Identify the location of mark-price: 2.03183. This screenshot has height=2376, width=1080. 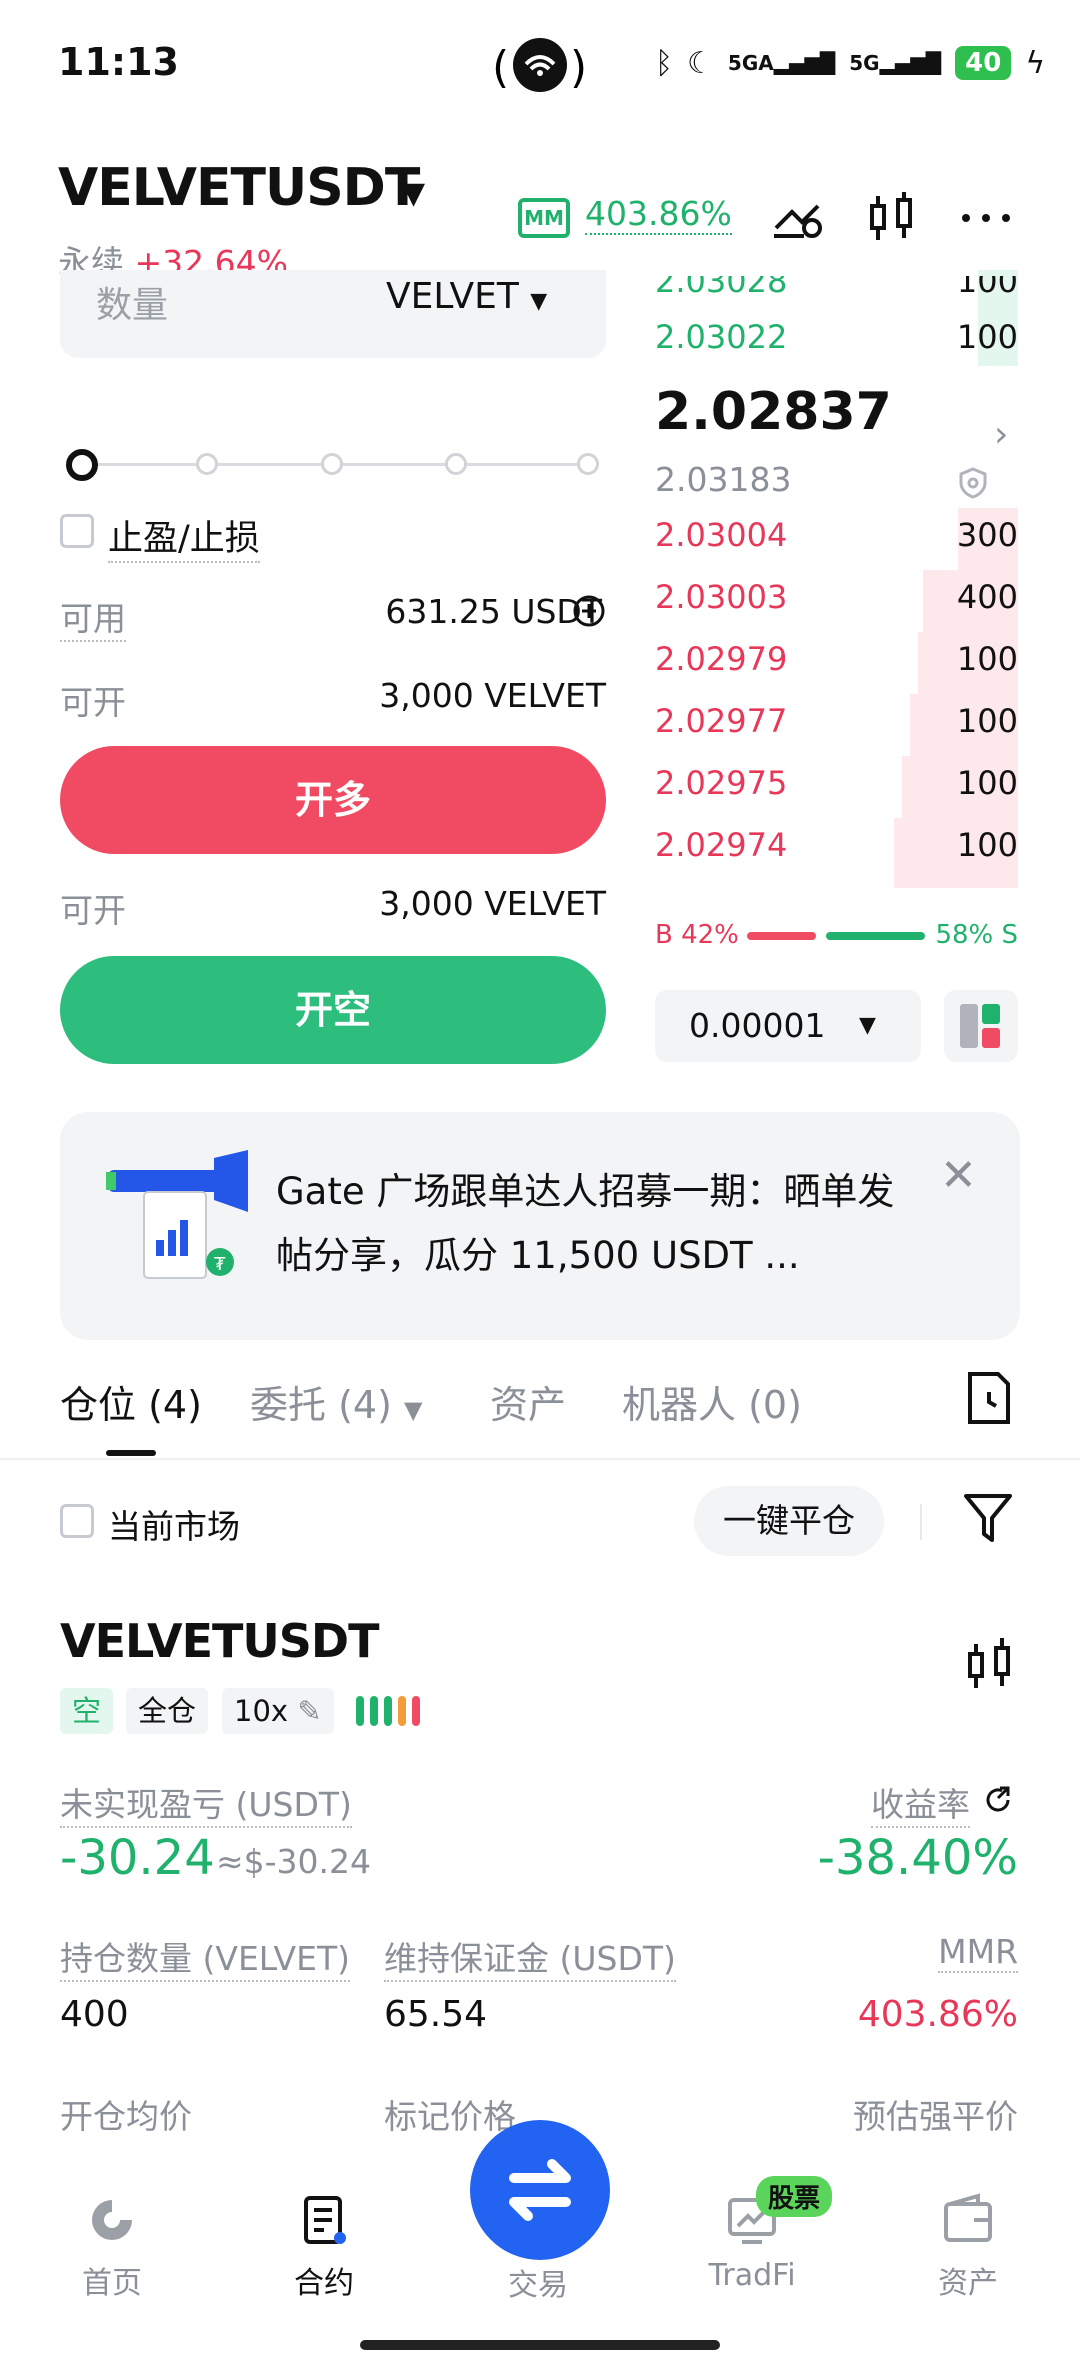
(723, 479).